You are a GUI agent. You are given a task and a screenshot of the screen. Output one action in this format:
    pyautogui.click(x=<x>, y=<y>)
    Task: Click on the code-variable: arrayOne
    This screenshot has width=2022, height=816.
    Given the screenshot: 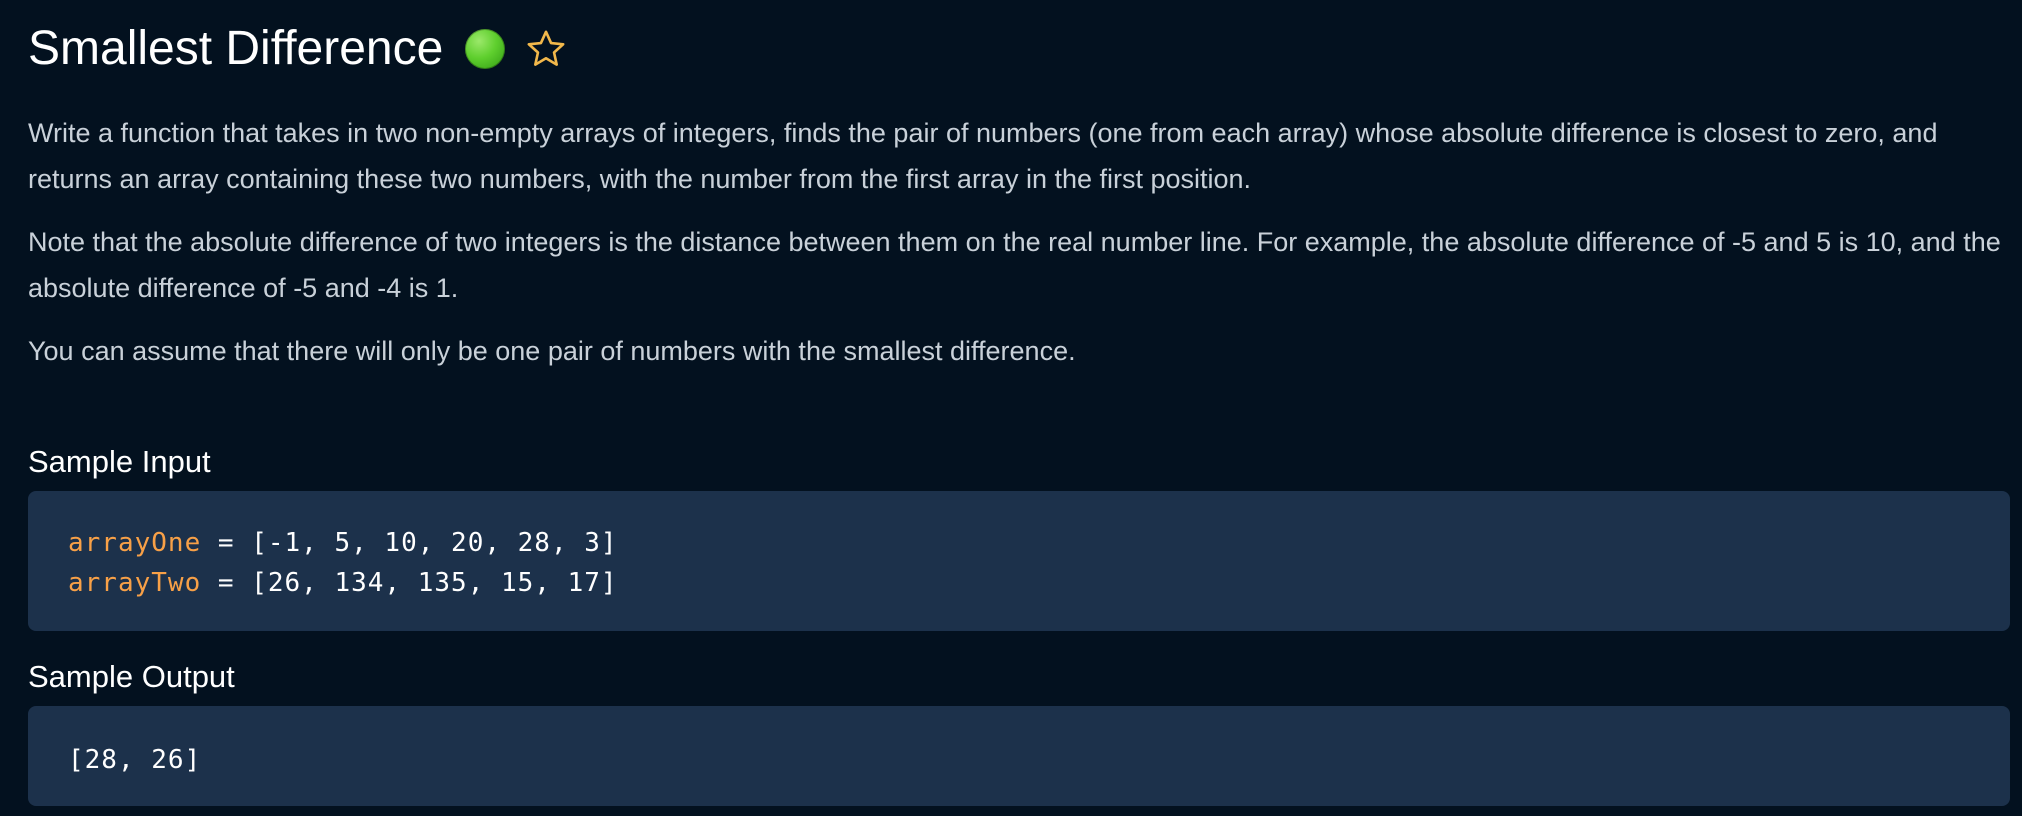 What is the action you would take?
    pyautogui.click(x=135, y=543)
    